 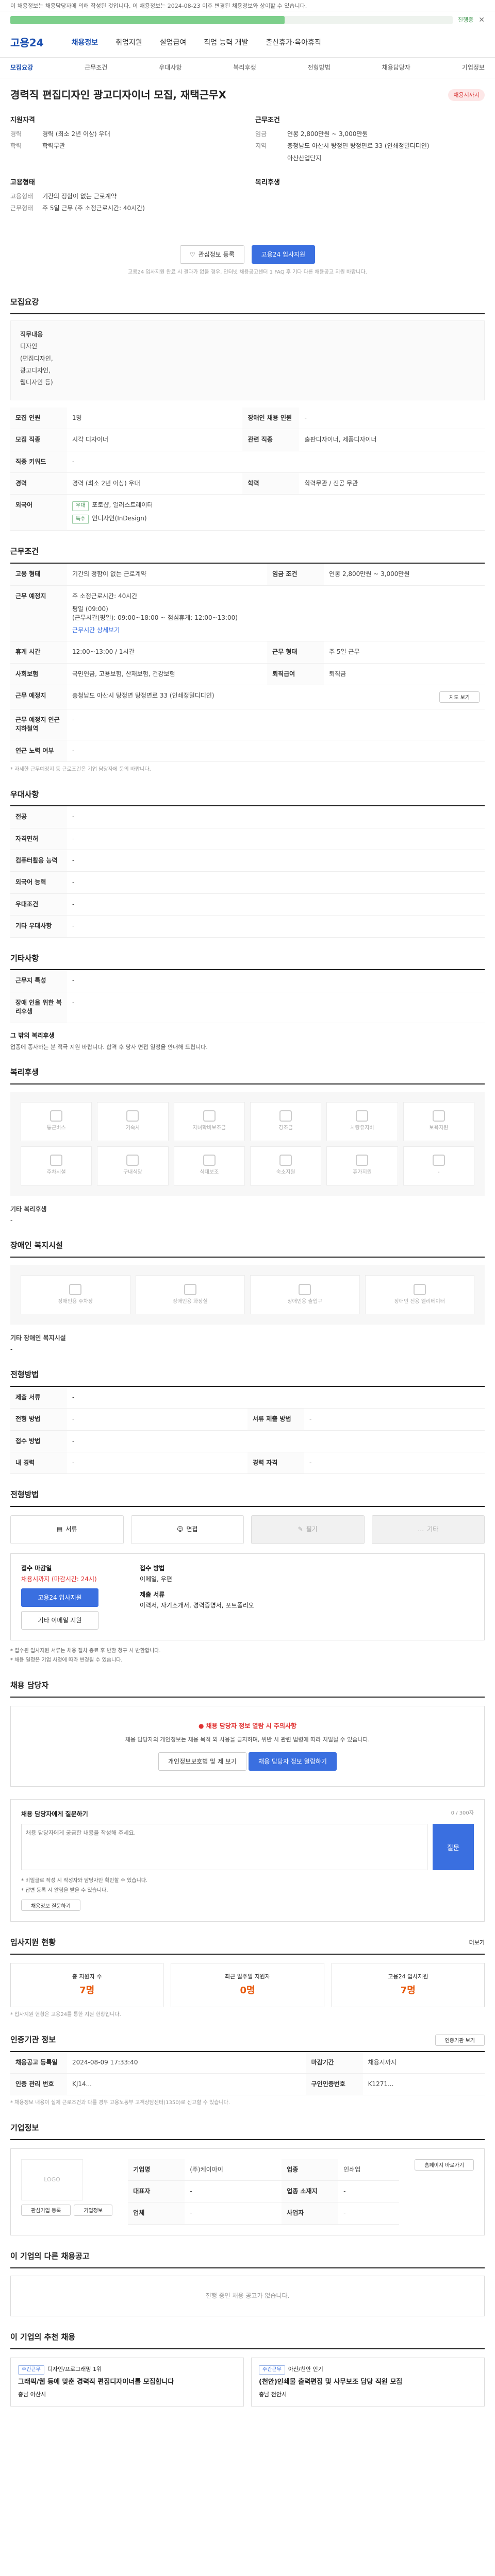 I want to click on row-key: 내 경력, so click(x=38, y=1463).